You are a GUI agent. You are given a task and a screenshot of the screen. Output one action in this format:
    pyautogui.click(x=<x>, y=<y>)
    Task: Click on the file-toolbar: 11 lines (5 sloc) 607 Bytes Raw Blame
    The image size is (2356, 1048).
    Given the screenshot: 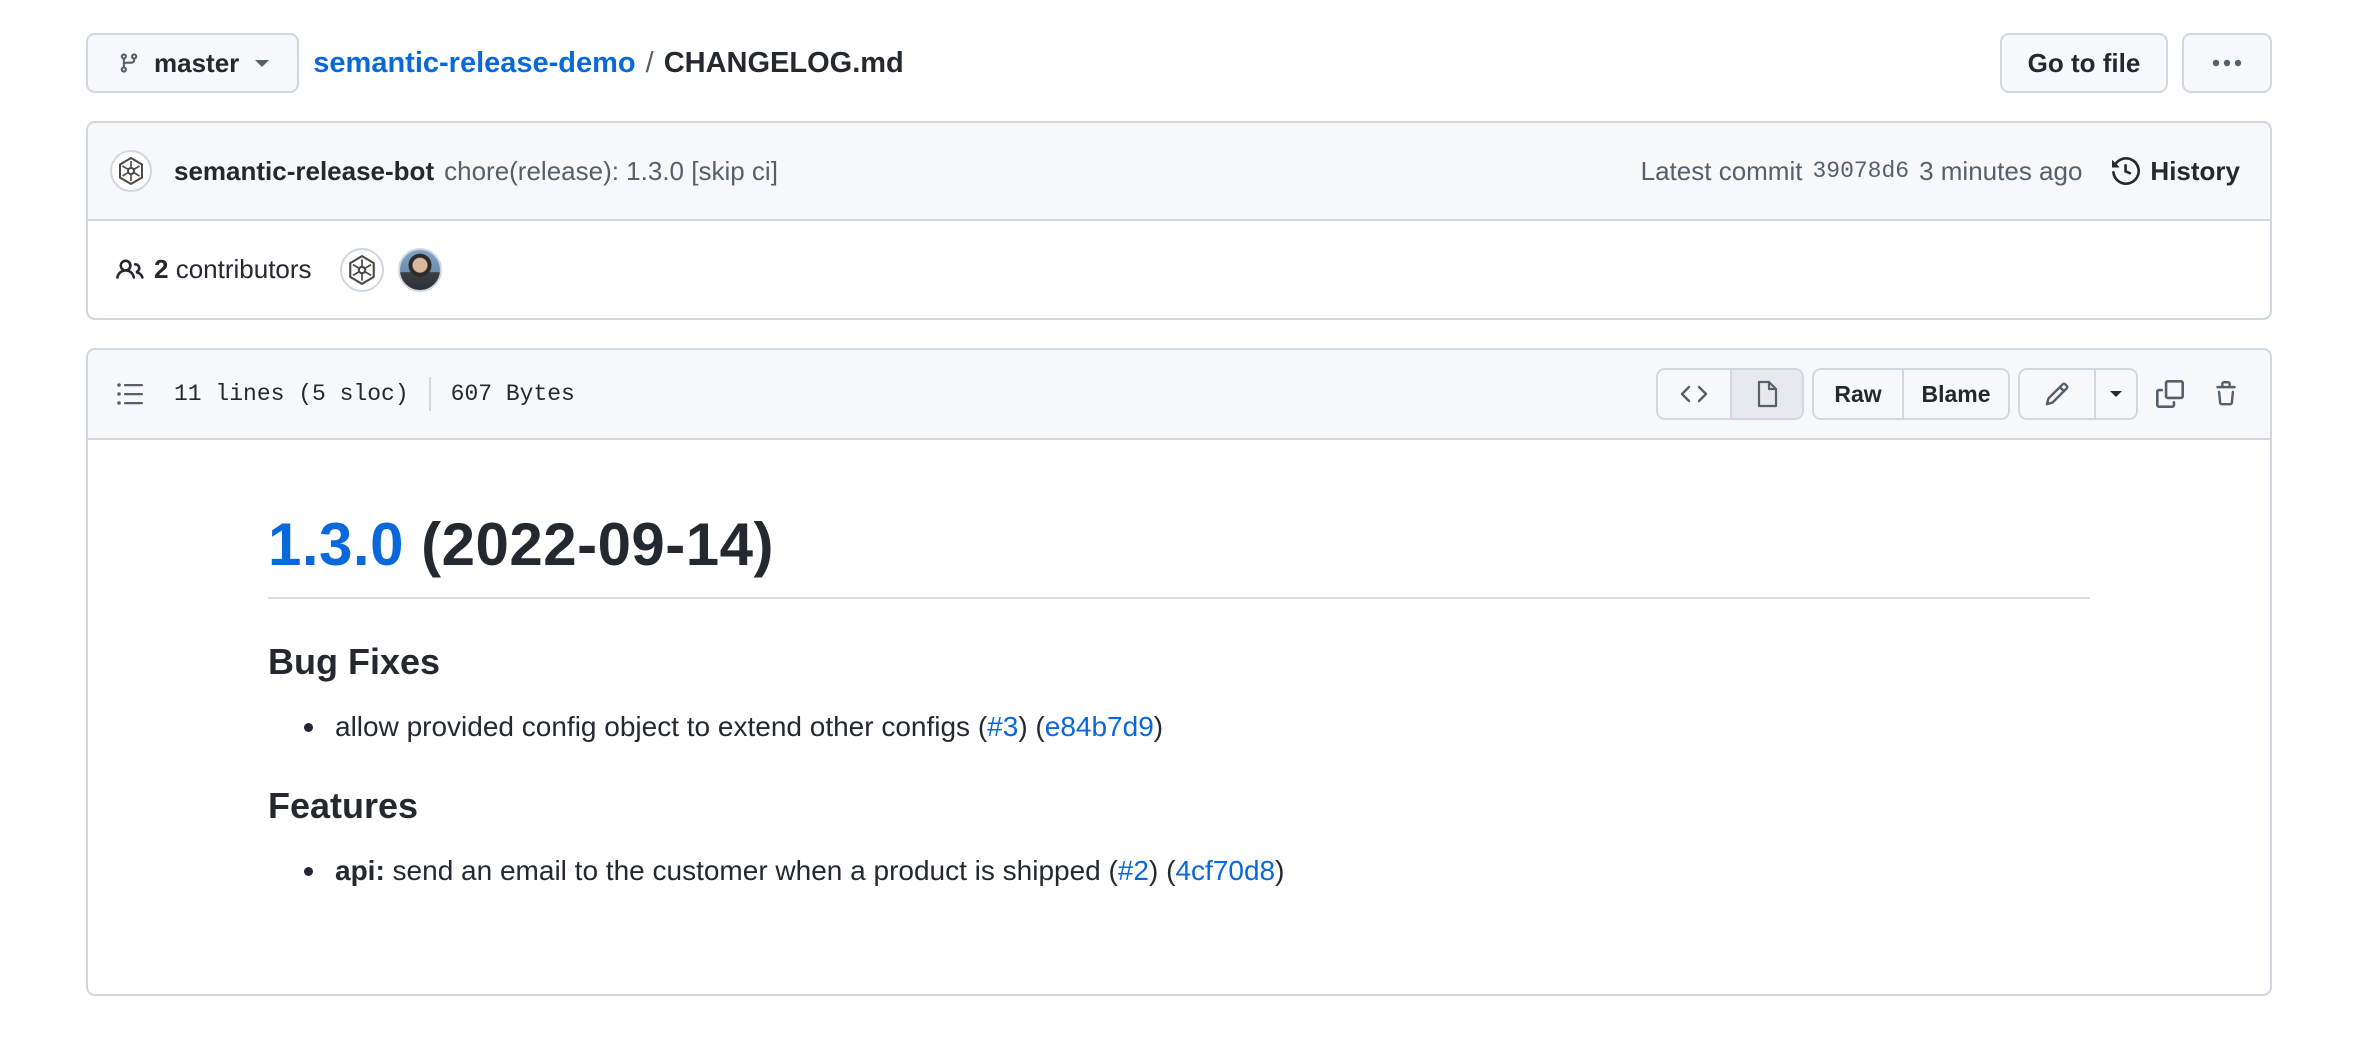 What is the action you would take?
    pyautogui.click(x=1179, y=395)
    